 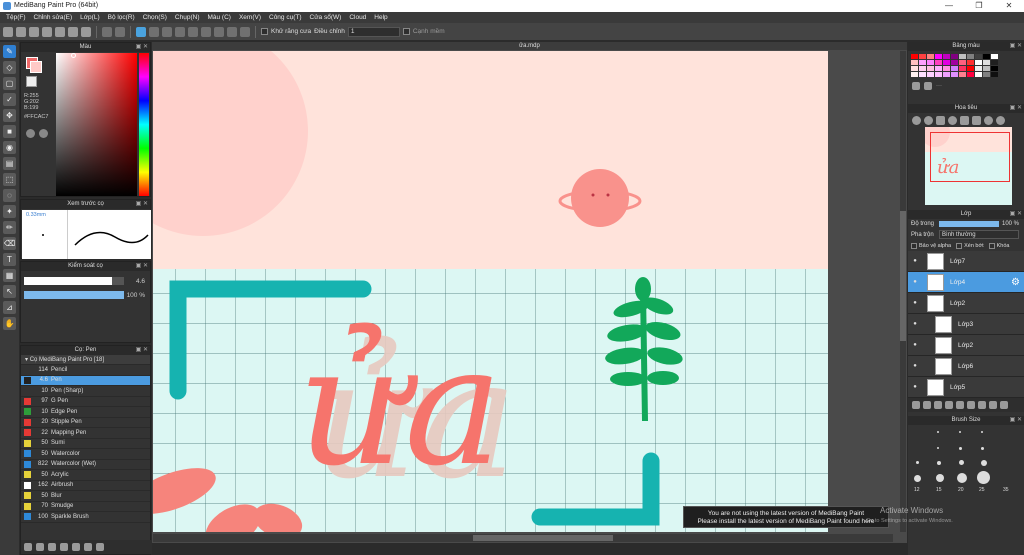 I want to click on bucket-tool-icon: ◉, so click(x=9, y=147).